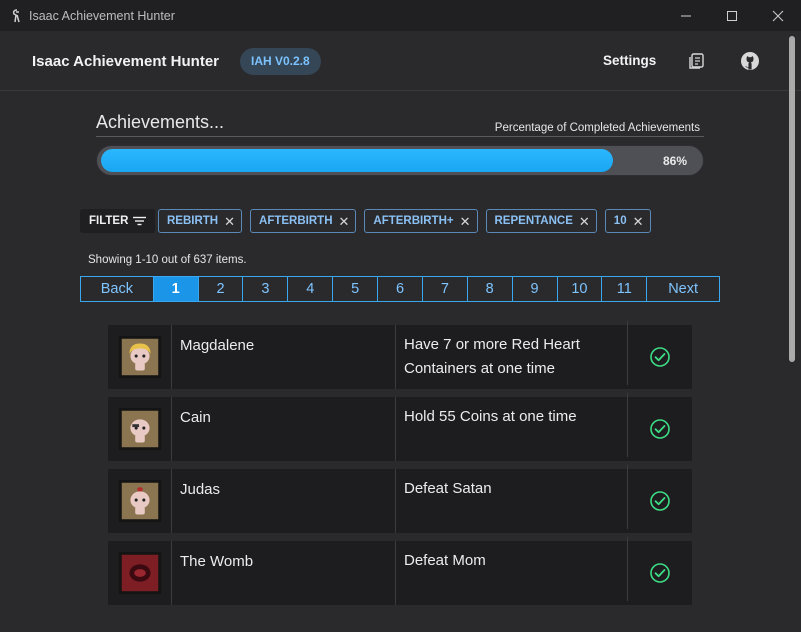  Describe the element at coordinates (683, 289) in the screenshot. I see `page-next-button: Next` at that location.